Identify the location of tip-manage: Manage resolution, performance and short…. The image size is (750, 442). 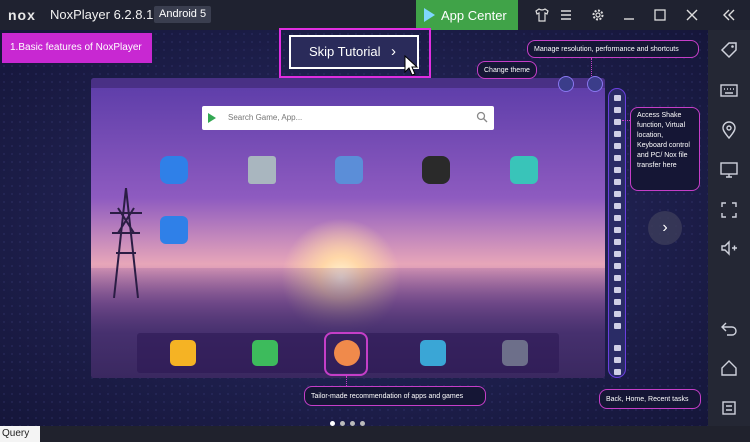
(613, 49).